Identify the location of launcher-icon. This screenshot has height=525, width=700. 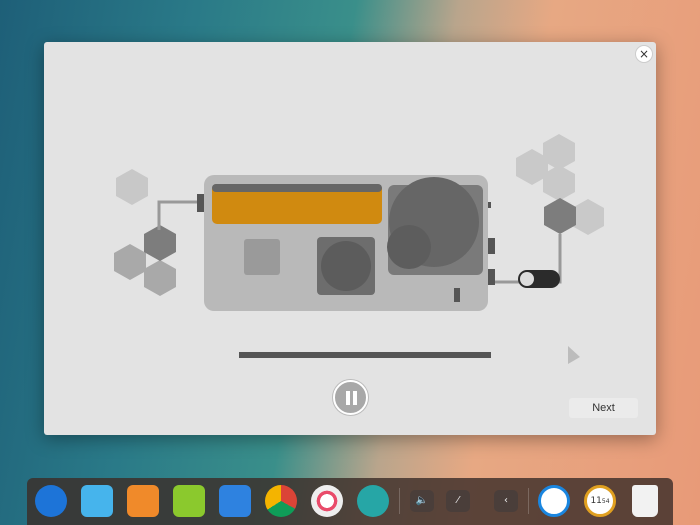
(51, 501).